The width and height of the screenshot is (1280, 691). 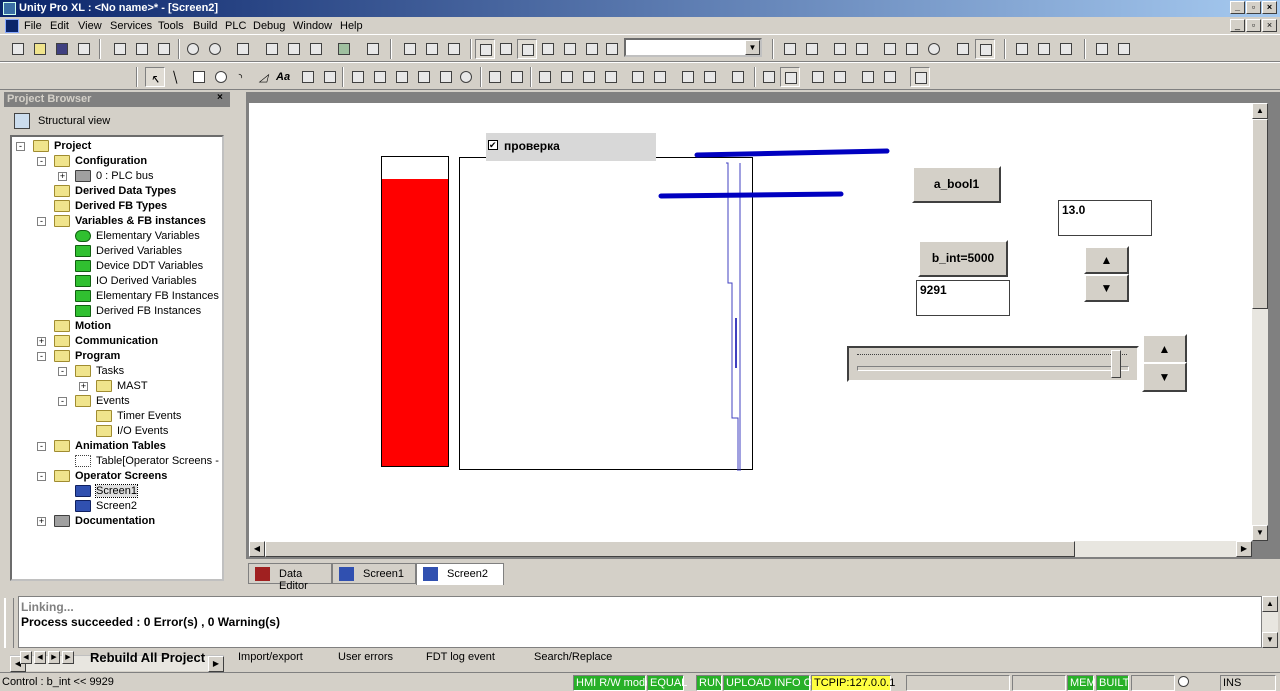 What do you see at coordinates (40, 49) in the screenshot?
I see `open-icon` at bounding box center [40, 49].